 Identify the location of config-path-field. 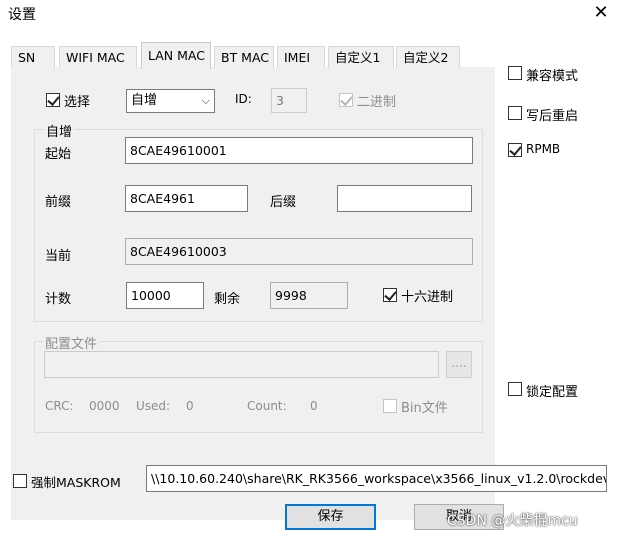
(241, 364).